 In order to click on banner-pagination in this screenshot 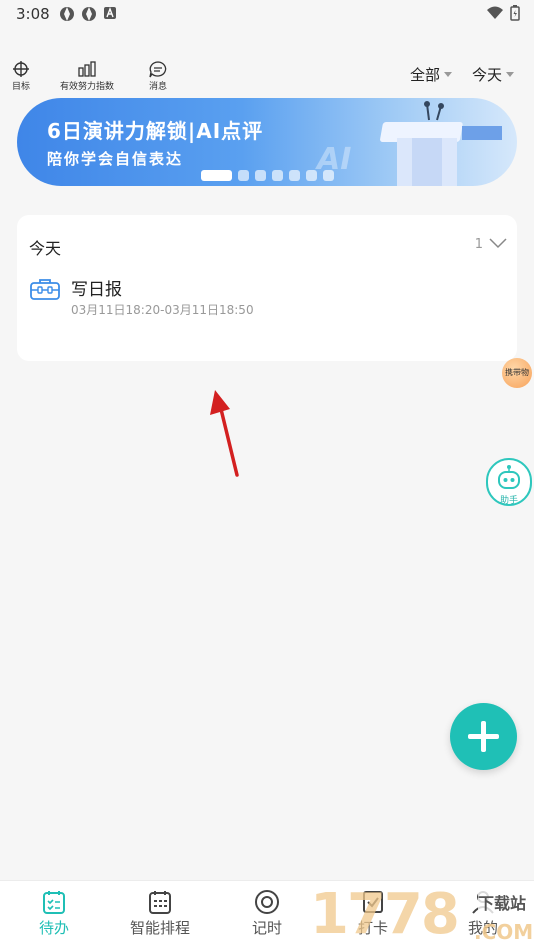, I will do `click(267, 175)`.